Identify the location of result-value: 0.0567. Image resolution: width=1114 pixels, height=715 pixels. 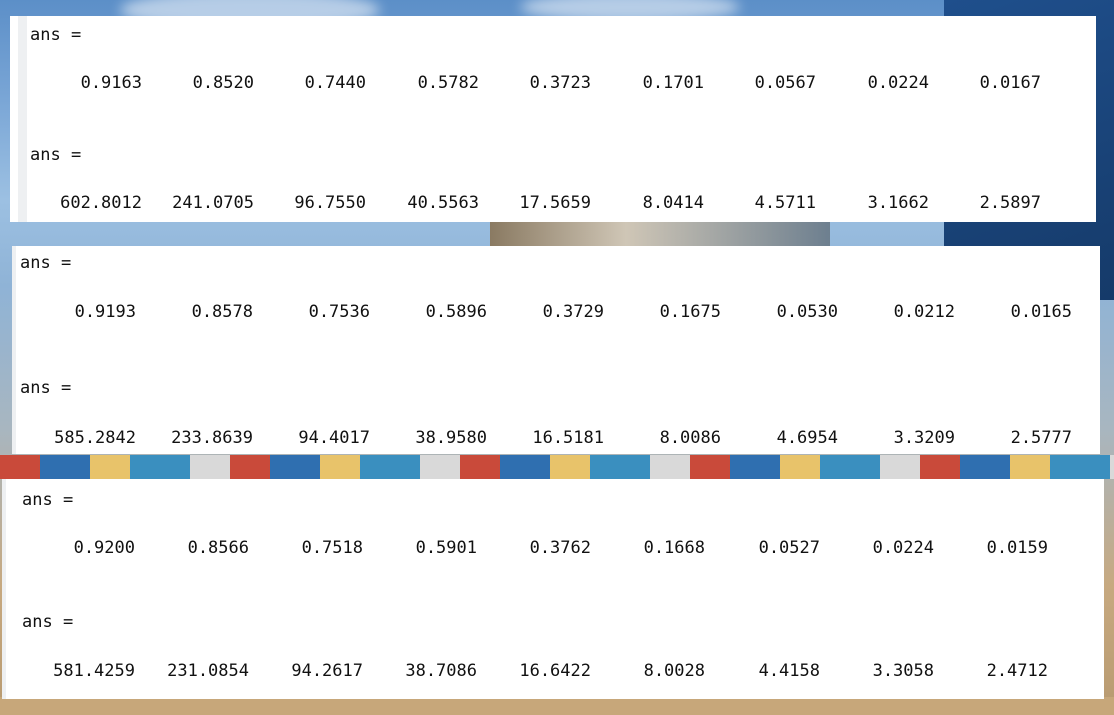
(785, 83).